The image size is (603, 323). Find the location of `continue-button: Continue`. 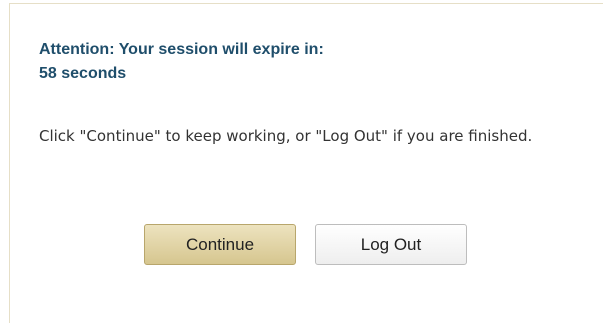

continue-button: Continue is located at coordinates (220, 244).